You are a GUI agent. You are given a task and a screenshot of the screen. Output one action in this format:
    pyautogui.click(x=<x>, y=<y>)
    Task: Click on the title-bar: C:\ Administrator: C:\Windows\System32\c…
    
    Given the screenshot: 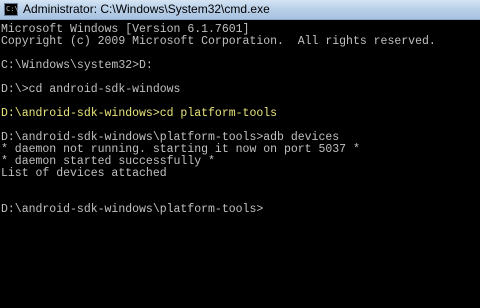 What is the action you would take?
    pyautogui.click(x=240, y=10)
    